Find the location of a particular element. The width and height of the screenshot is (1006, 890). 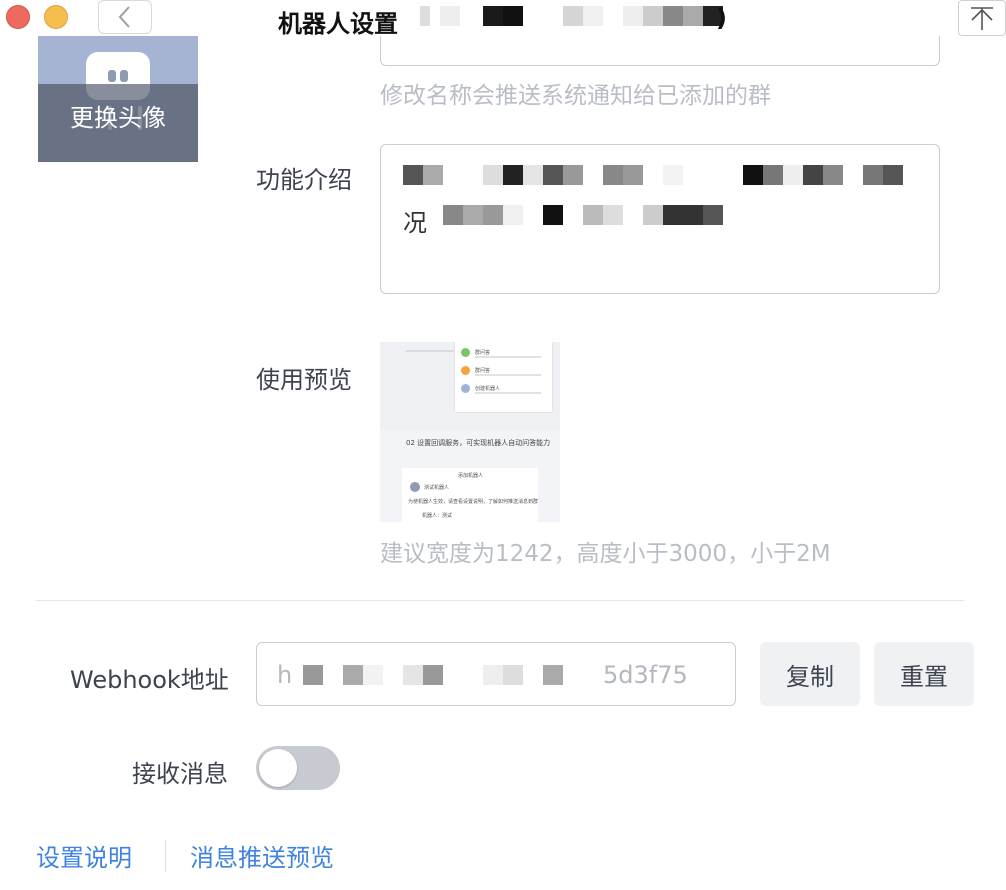

link-divider is located at coordinates (165, 856).